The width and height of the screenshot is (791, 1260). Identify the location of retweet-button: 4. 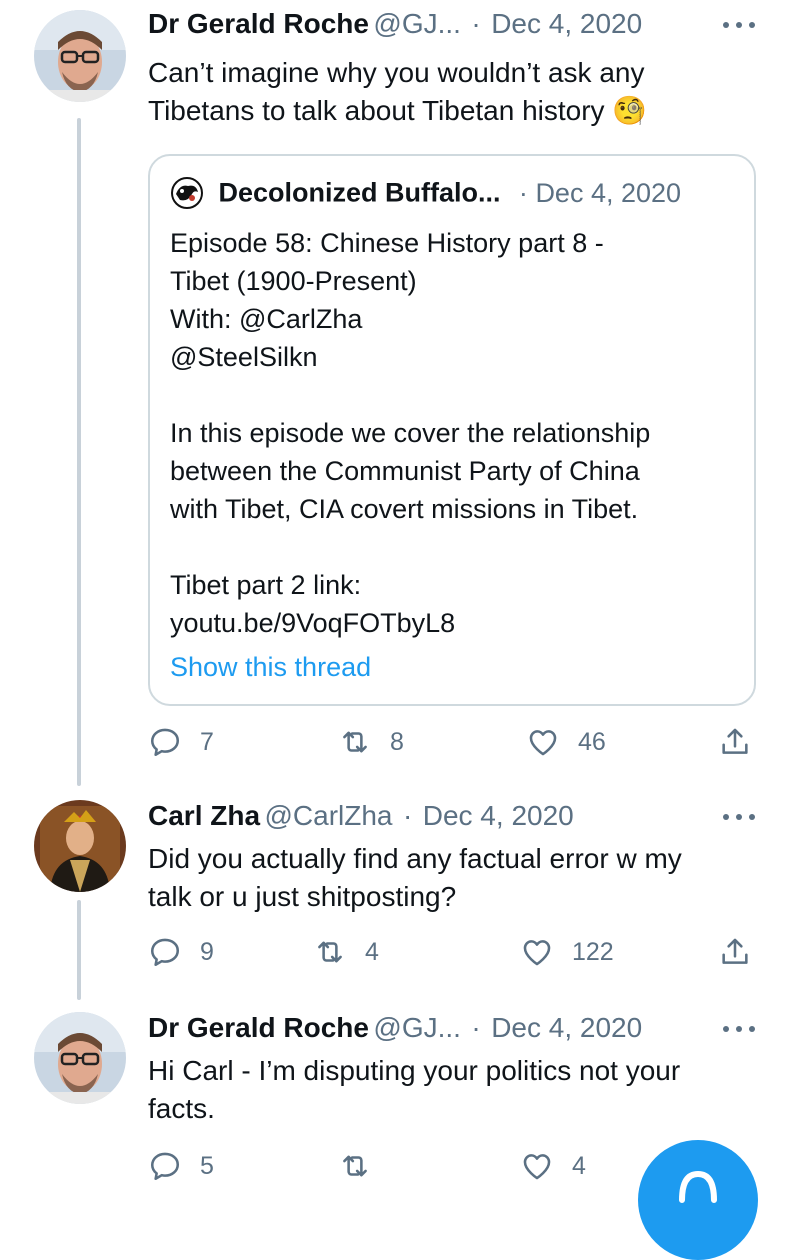
(346, 952).